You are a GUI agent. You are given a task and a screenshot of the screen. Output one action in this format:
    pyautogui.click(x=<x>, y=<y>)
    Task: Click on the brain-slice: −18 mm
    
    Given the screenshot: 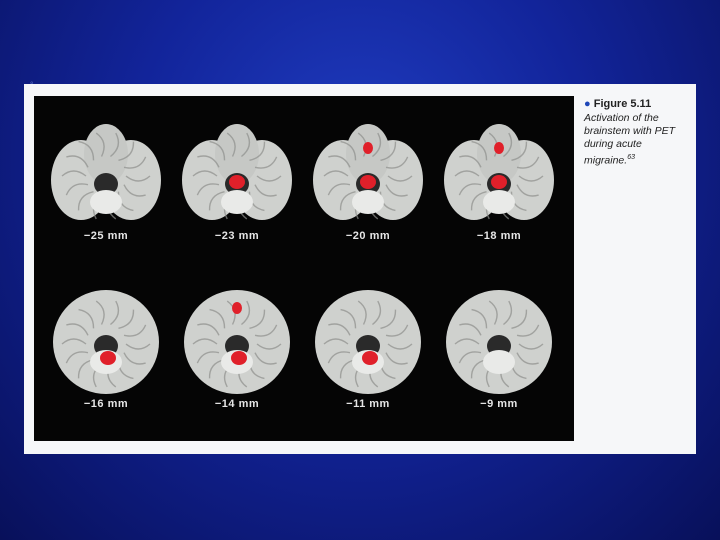 What is the action you would take?
    pyautogui.click(x=499, y=180)
    